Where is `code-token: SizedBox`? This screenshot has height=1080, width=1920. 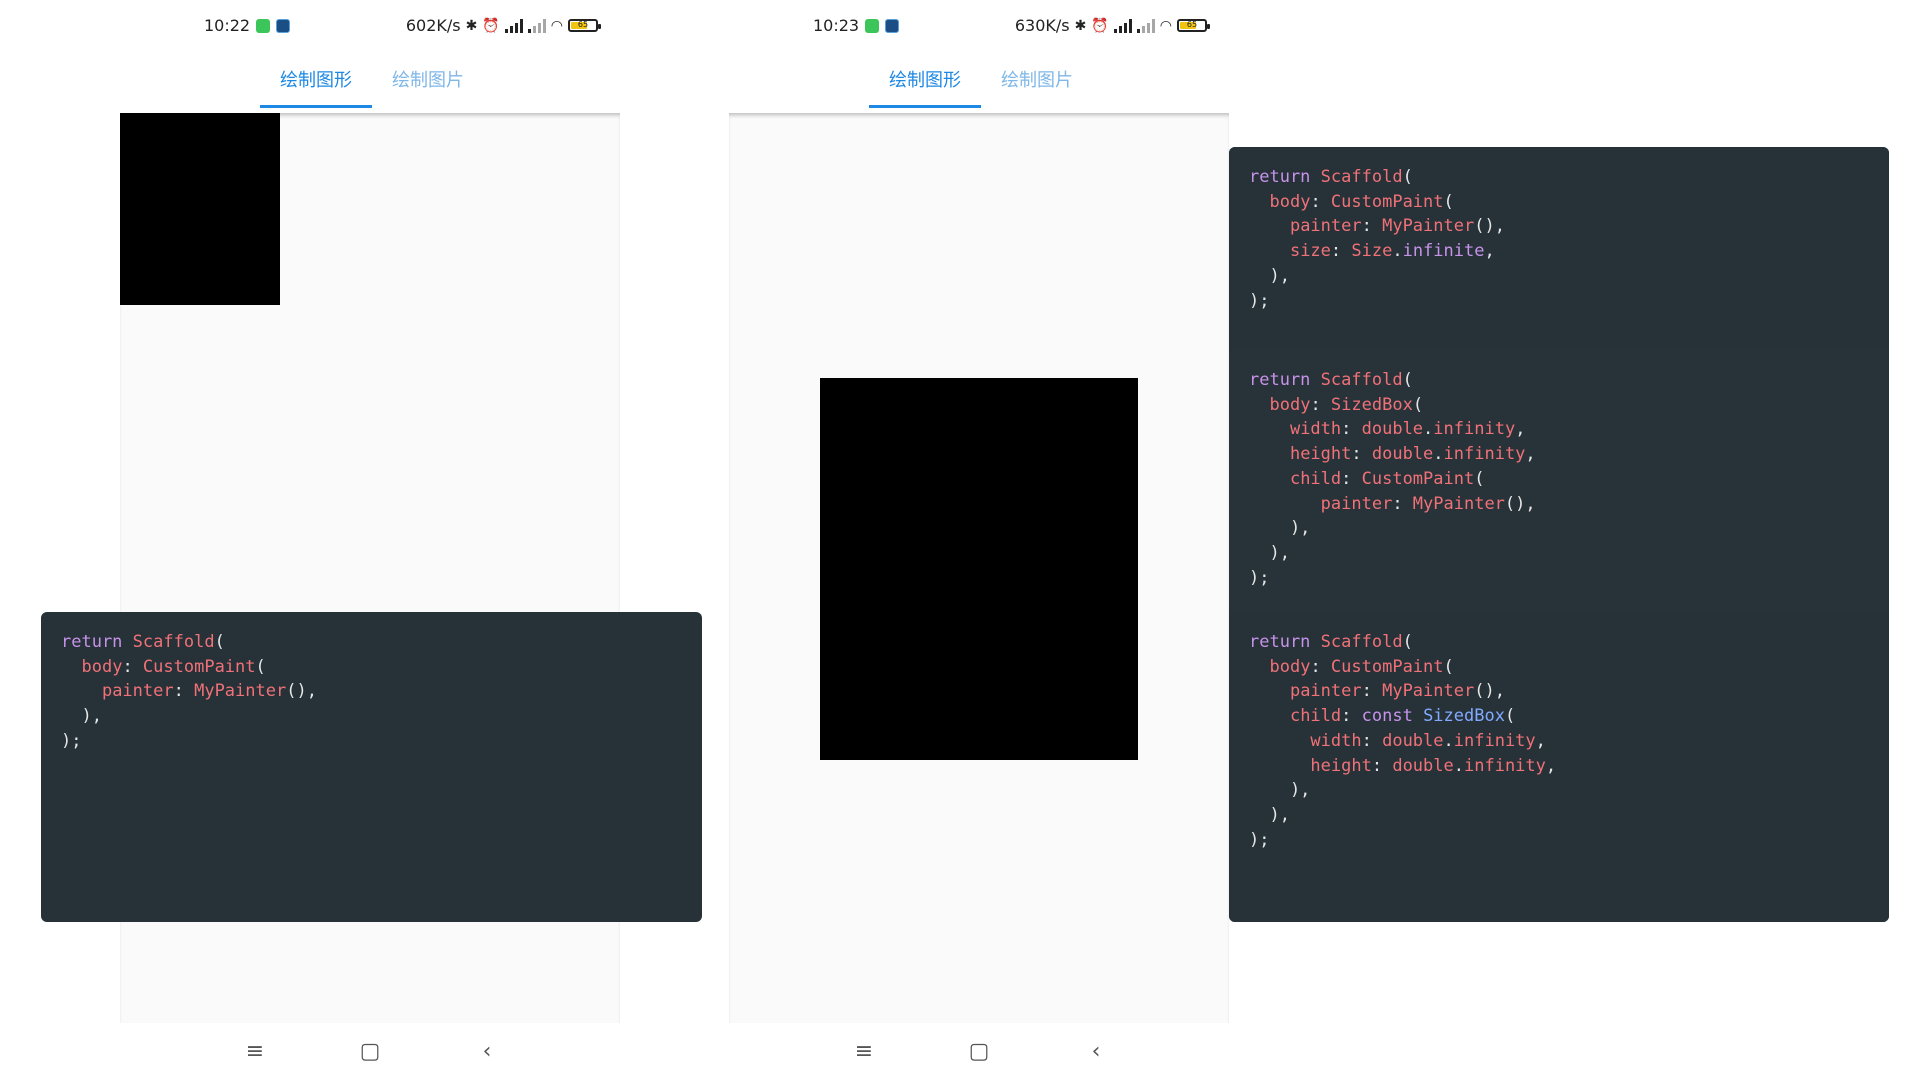 code-token: SizedBox is located at coordinates (1371, 404).